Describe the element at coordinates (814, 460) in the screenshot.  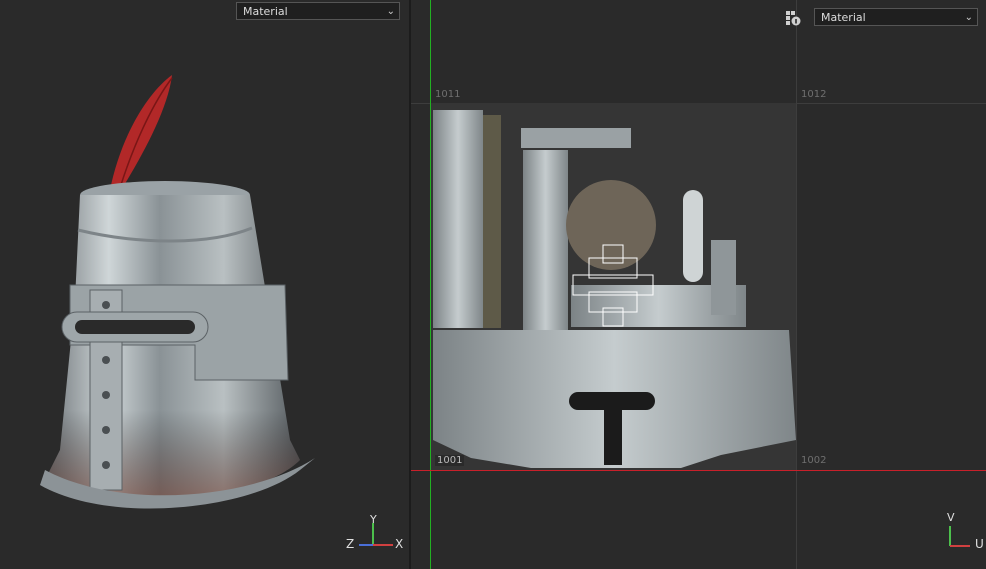
I see `udim-label-1002: 1002` at that location.